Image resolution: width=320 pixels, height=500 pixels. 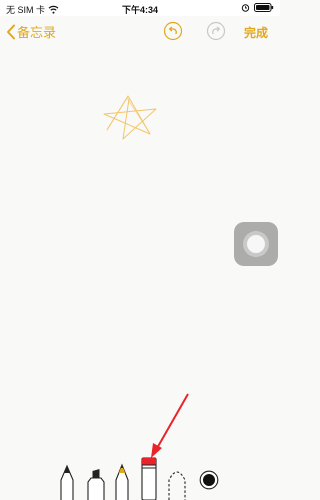 What do you see at coordinates (216, 31) in the screenshot?
I see `redo-icon` at bounding box center [216, 31].